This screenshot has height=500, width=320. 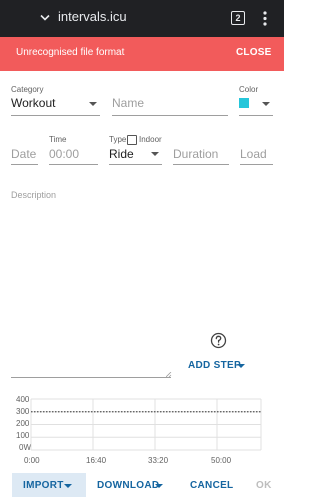 I want to click on import-label: IMPORT, so click(x=43, y=485).